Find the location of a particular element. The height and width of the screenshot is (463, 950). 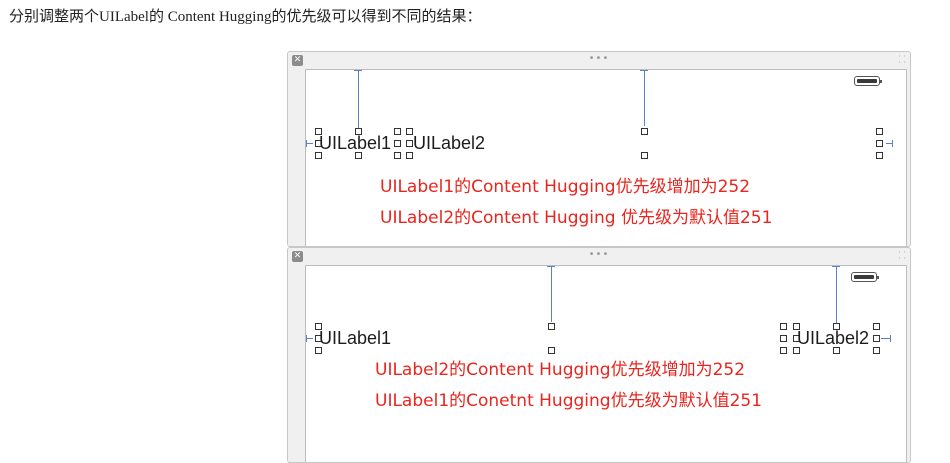

annotation-line-2: UILabel2的Content Hugging 优先级为默认值251 is located at coordinates (576, 218).